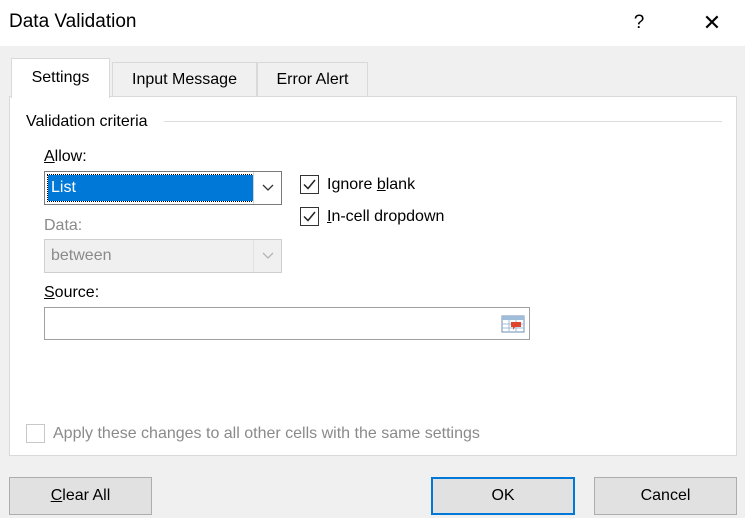 The image size is (745, 518). I want to click on range-selector-button, so click(513, 323).